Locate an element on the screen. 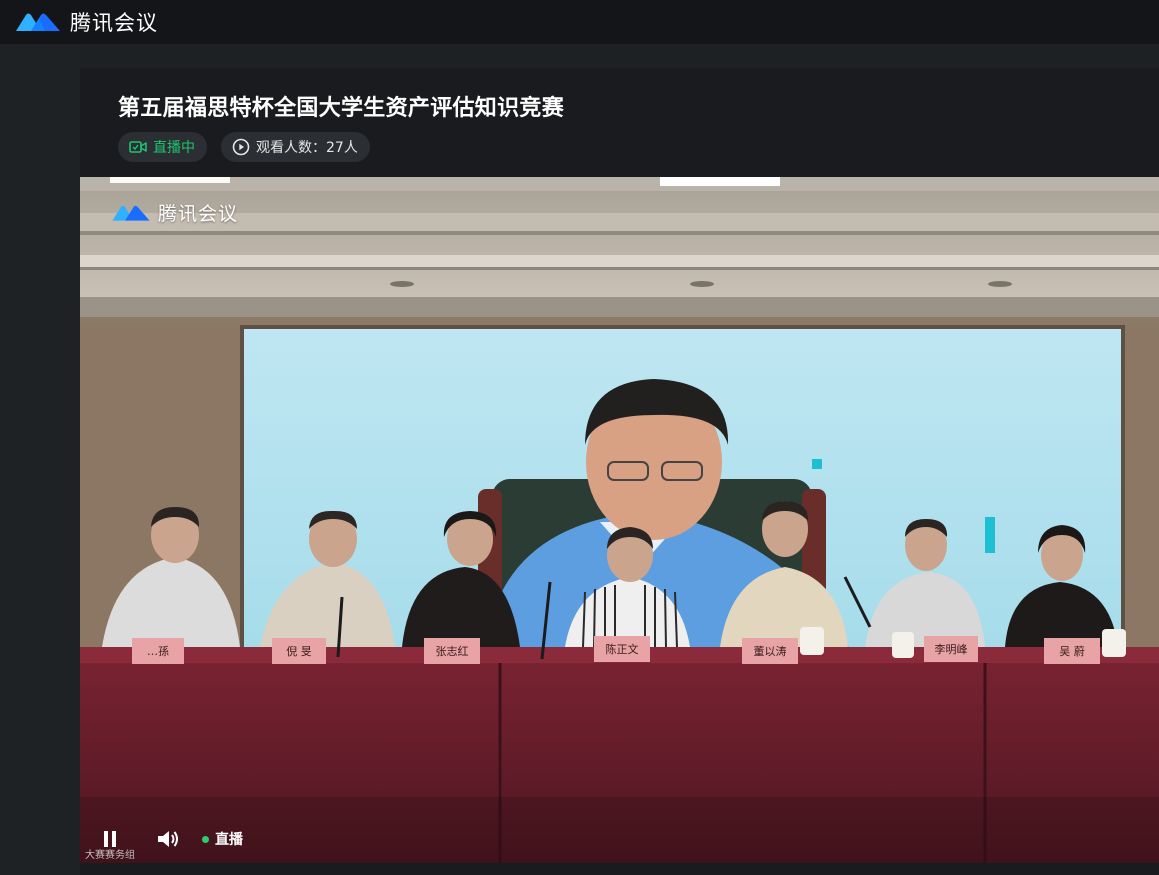  nameplates: …孫 倪 旻 张志红 陈正文 董以涛 李明峰 吴 蔚 is located at coordinates (616, 650).